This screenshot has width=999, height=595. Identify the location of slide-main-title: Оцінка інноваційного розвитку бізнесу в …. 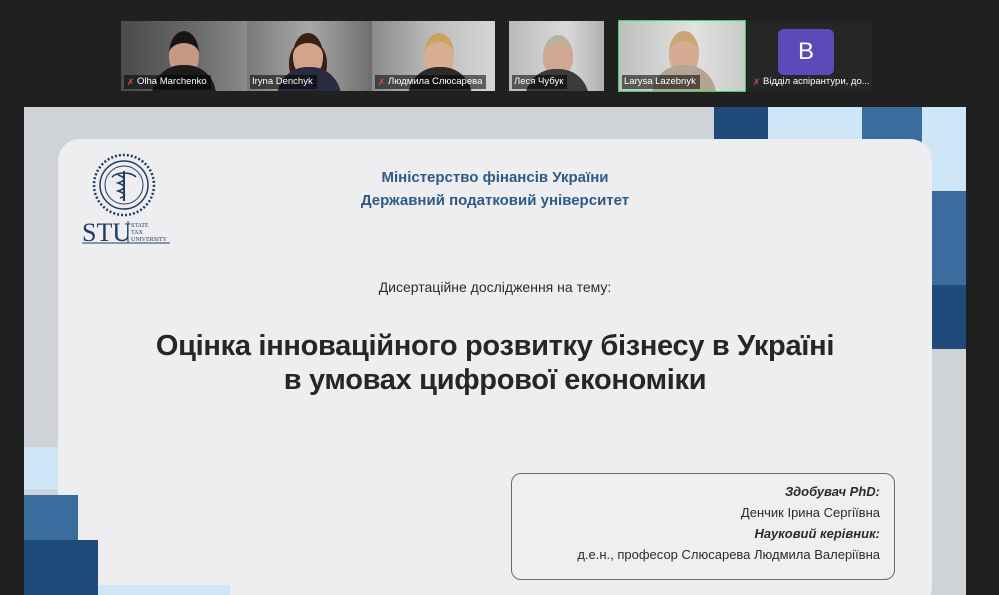
(495, 363).